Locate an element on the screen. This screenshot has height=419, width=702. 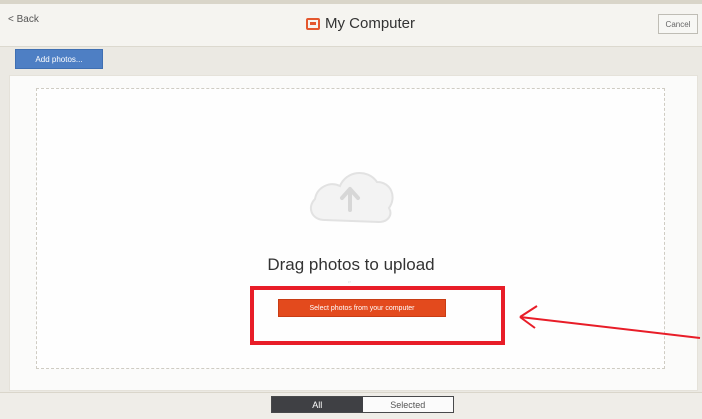
tab-all: All is located at coordinates (317, 404).